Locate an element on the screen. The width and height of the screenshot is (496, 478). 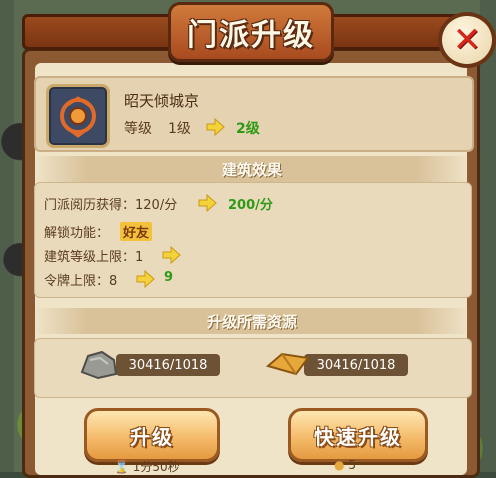
effect-row-token-cap: 令牌上限：8 is located at coordinates (80, 279).